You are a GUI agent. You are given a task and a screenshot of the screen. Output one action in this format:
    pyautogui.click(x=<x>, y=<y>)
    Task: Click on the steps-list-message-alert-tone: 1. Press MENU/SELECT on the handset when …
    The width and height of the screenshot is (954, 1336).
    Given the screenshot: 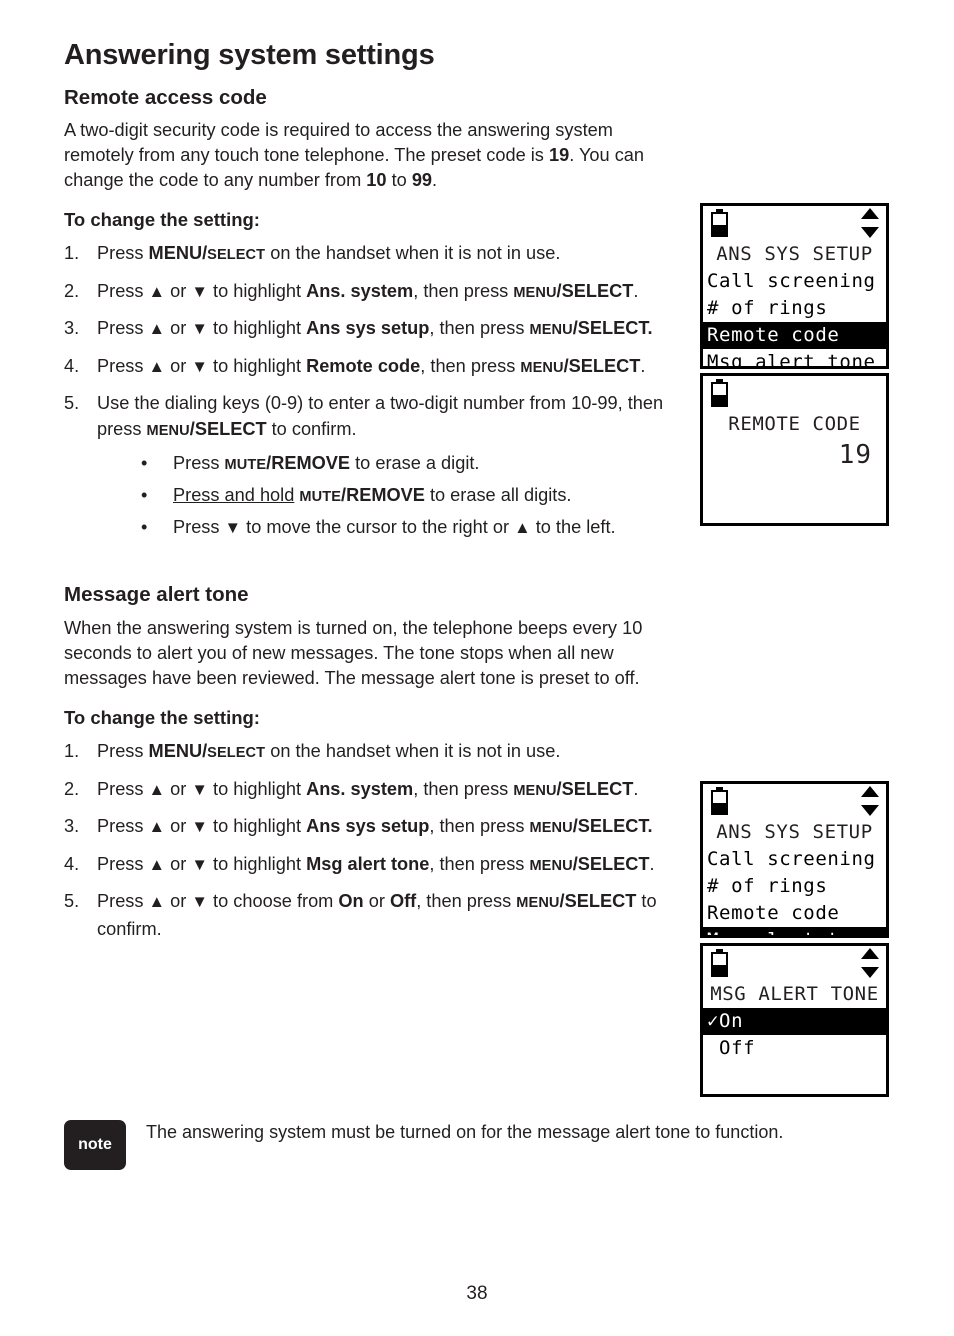 What is the action you would take?
    pyautogui.click(x=374, y=840)
    